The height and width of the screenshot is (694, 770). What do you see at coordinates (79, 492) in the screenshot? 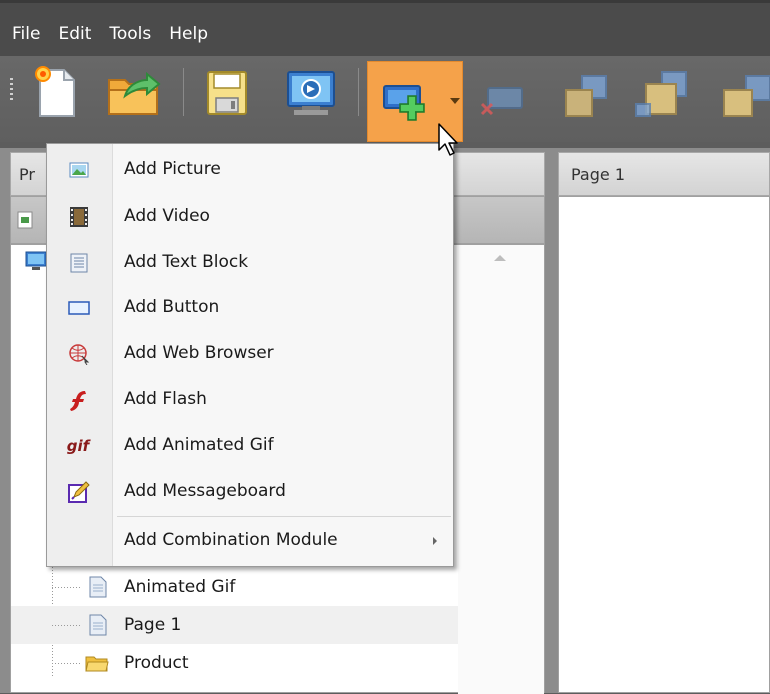
I see `messageboard-icon` at bounding box center [79, 492].